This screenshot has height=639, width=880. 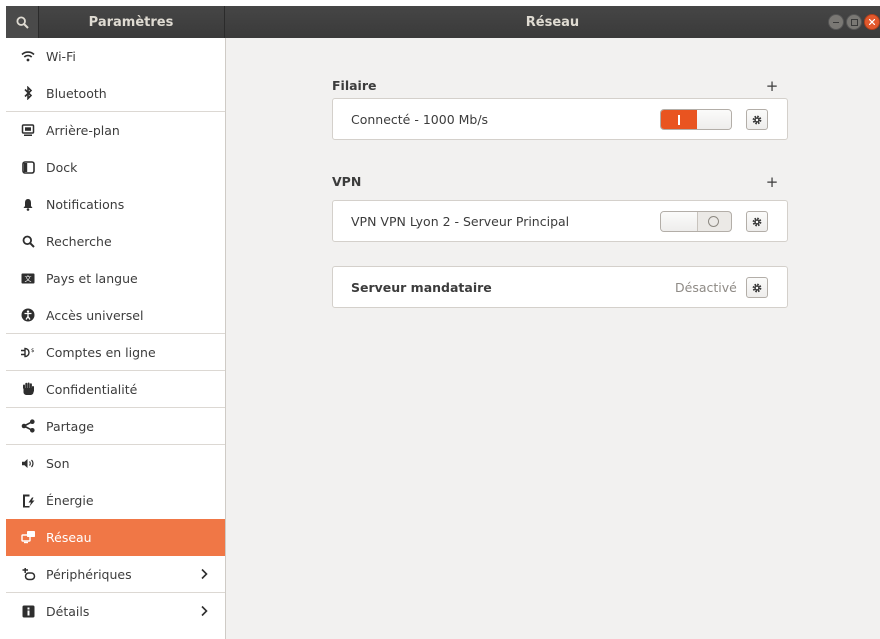 I want to click on svg-text: 文, so click(x=28, y=278).